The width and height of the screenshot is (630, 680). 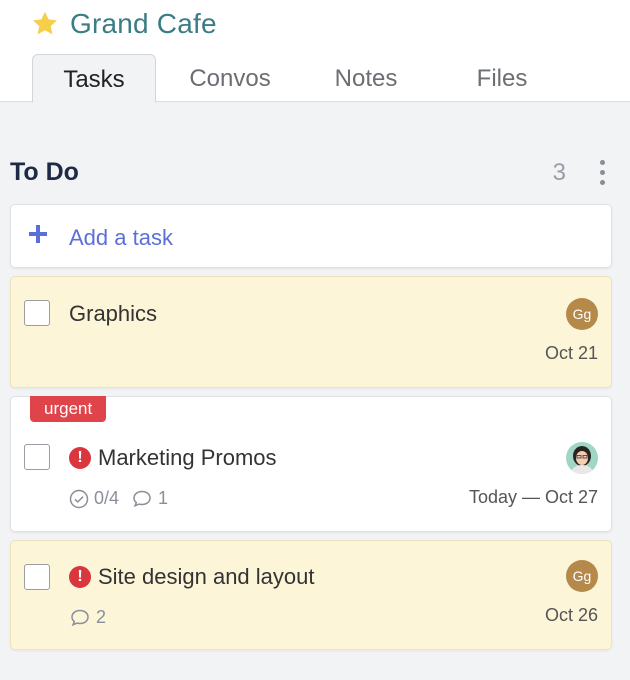 I want to click on comment-count: 2, so click(x=101, y=617).